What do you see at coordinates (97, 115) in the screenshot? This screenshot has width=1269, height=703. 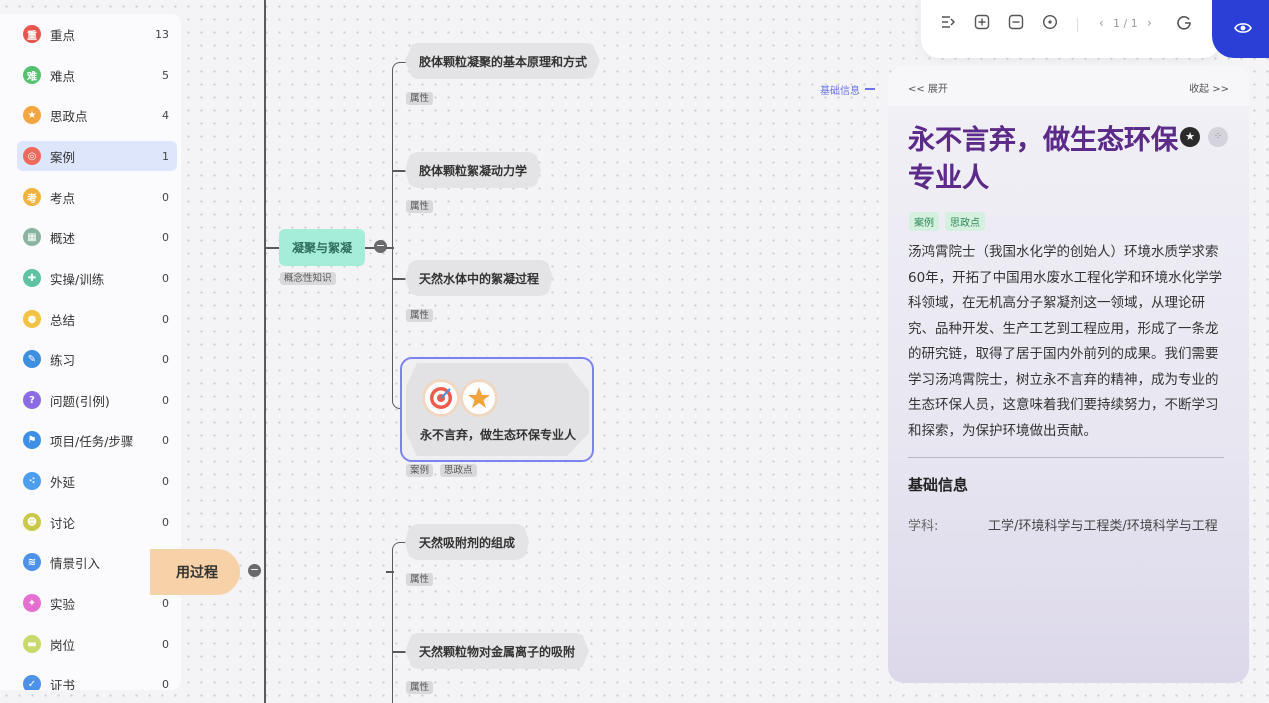 I see `sidebar-item: ★ 思政点 4` at bounding box center [97, 115].